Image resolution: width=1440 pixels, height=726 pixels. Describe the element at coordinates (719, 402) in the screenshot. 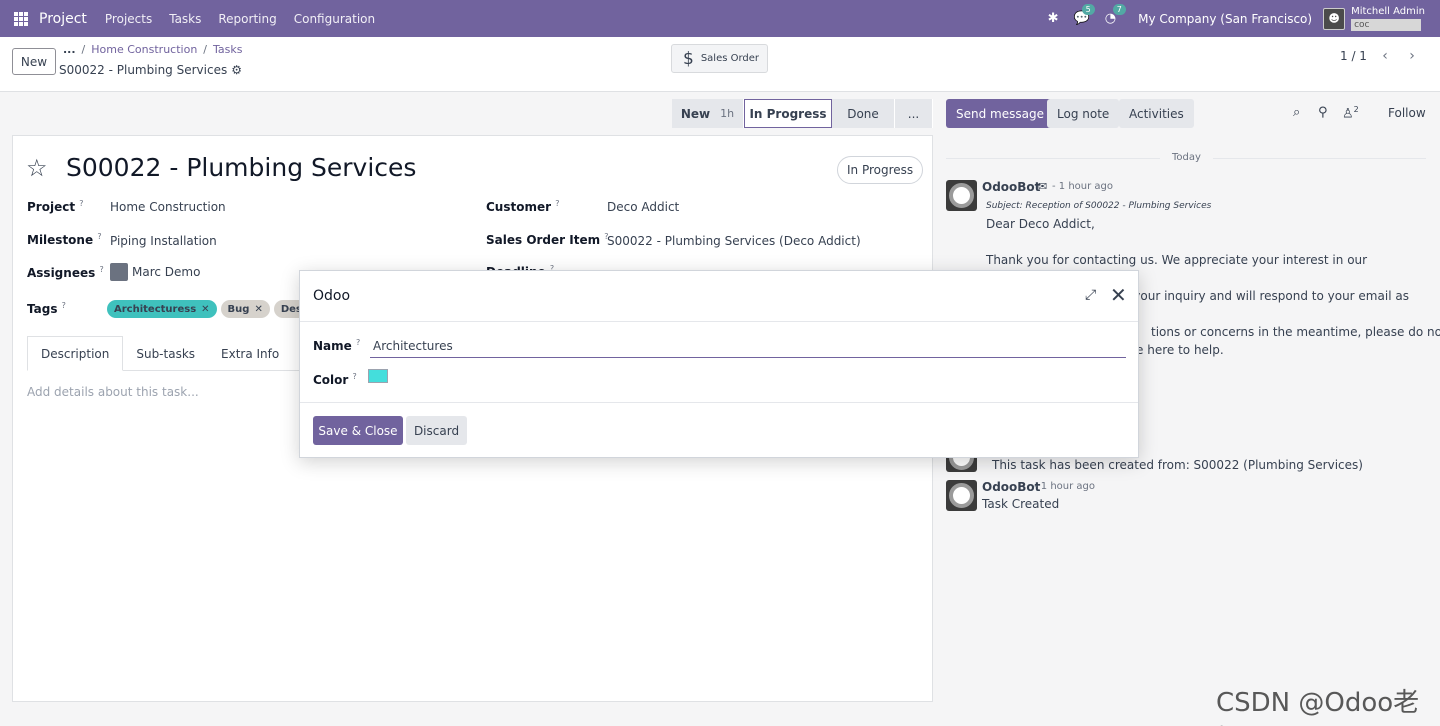

I see `dialog-footer-divider` at that location.